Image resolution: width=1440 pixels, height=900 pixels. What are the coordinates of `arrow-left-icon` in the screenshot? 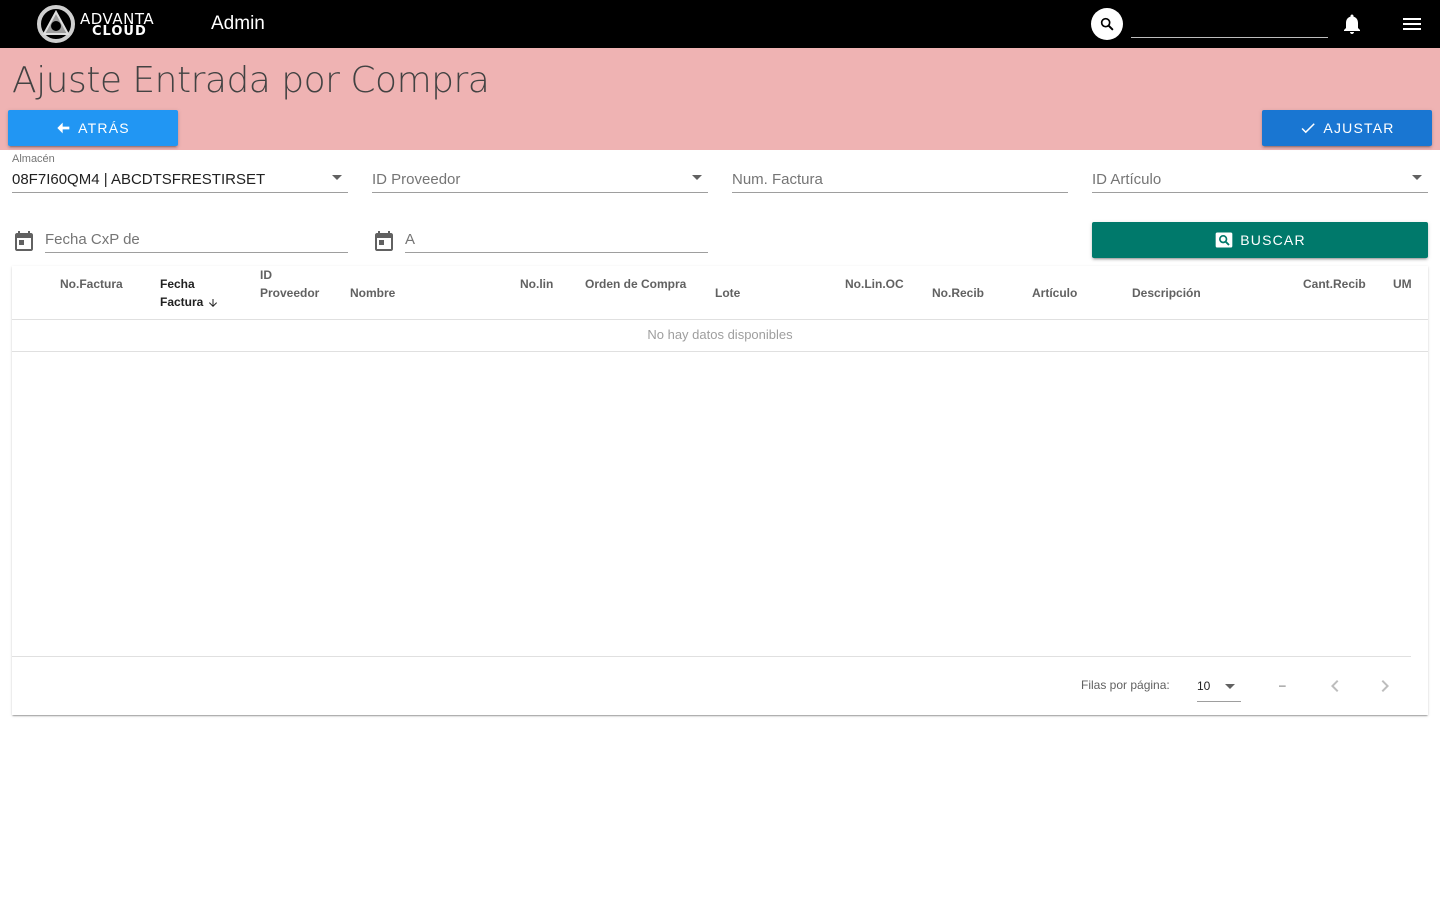 It's located at (63, 128).